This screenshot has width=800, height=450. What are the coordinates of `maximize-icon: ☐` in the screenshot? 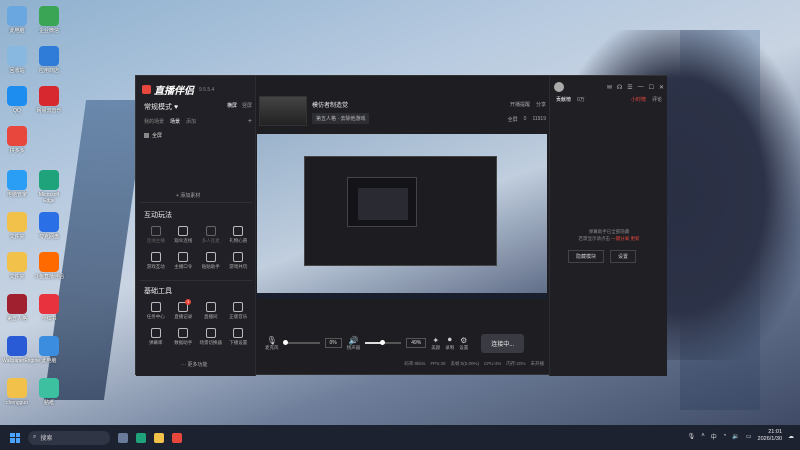 It's located at (651, 87).